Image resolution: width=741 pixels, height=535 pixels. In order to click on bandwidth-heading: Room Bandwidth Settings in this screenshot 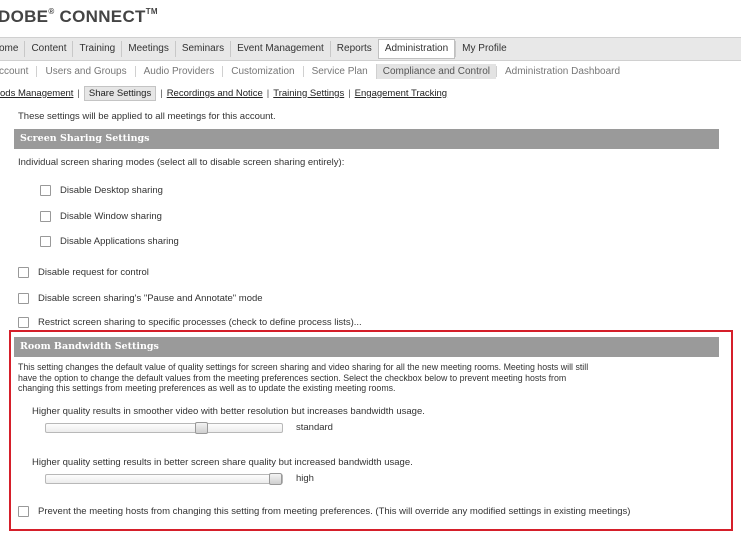, I will do `click(366, 347)`.